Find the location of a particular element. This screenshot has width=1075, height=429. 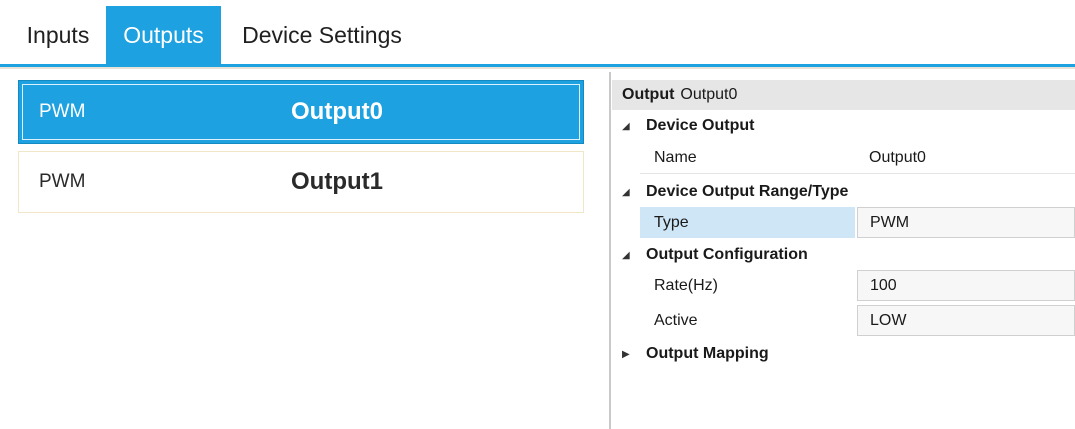

tab-inputs: Inputs is located at coordinates (58, 35).